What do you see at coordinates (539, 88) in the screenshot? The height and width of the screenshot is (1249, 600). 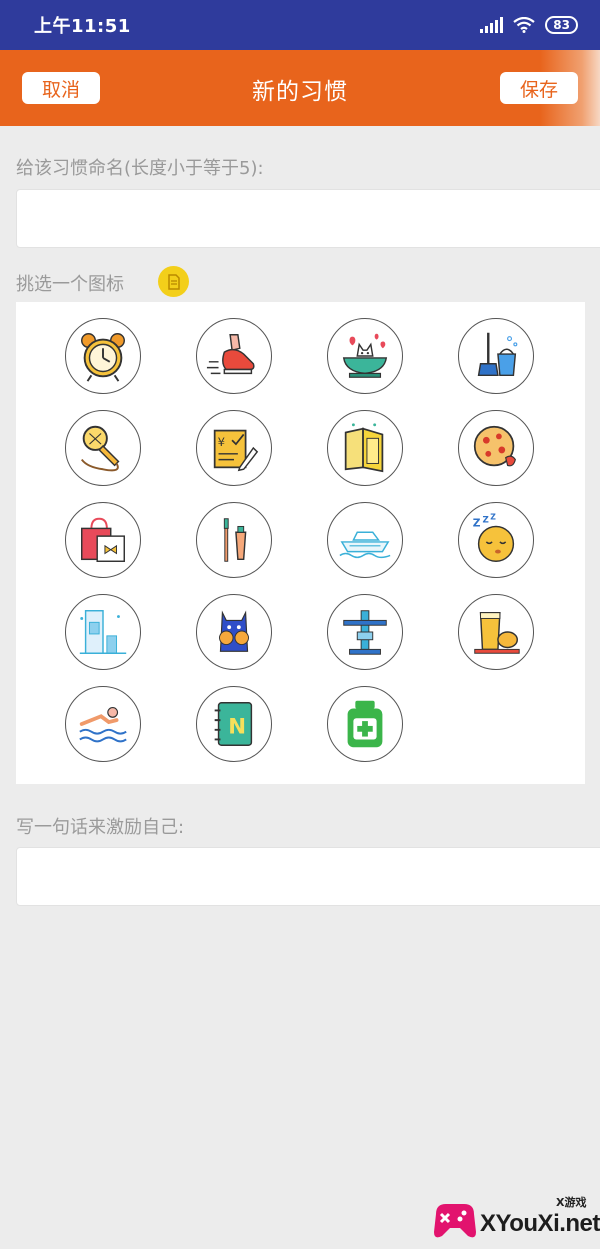 I see `save-button: 保存` at bounding box center [539, 88].